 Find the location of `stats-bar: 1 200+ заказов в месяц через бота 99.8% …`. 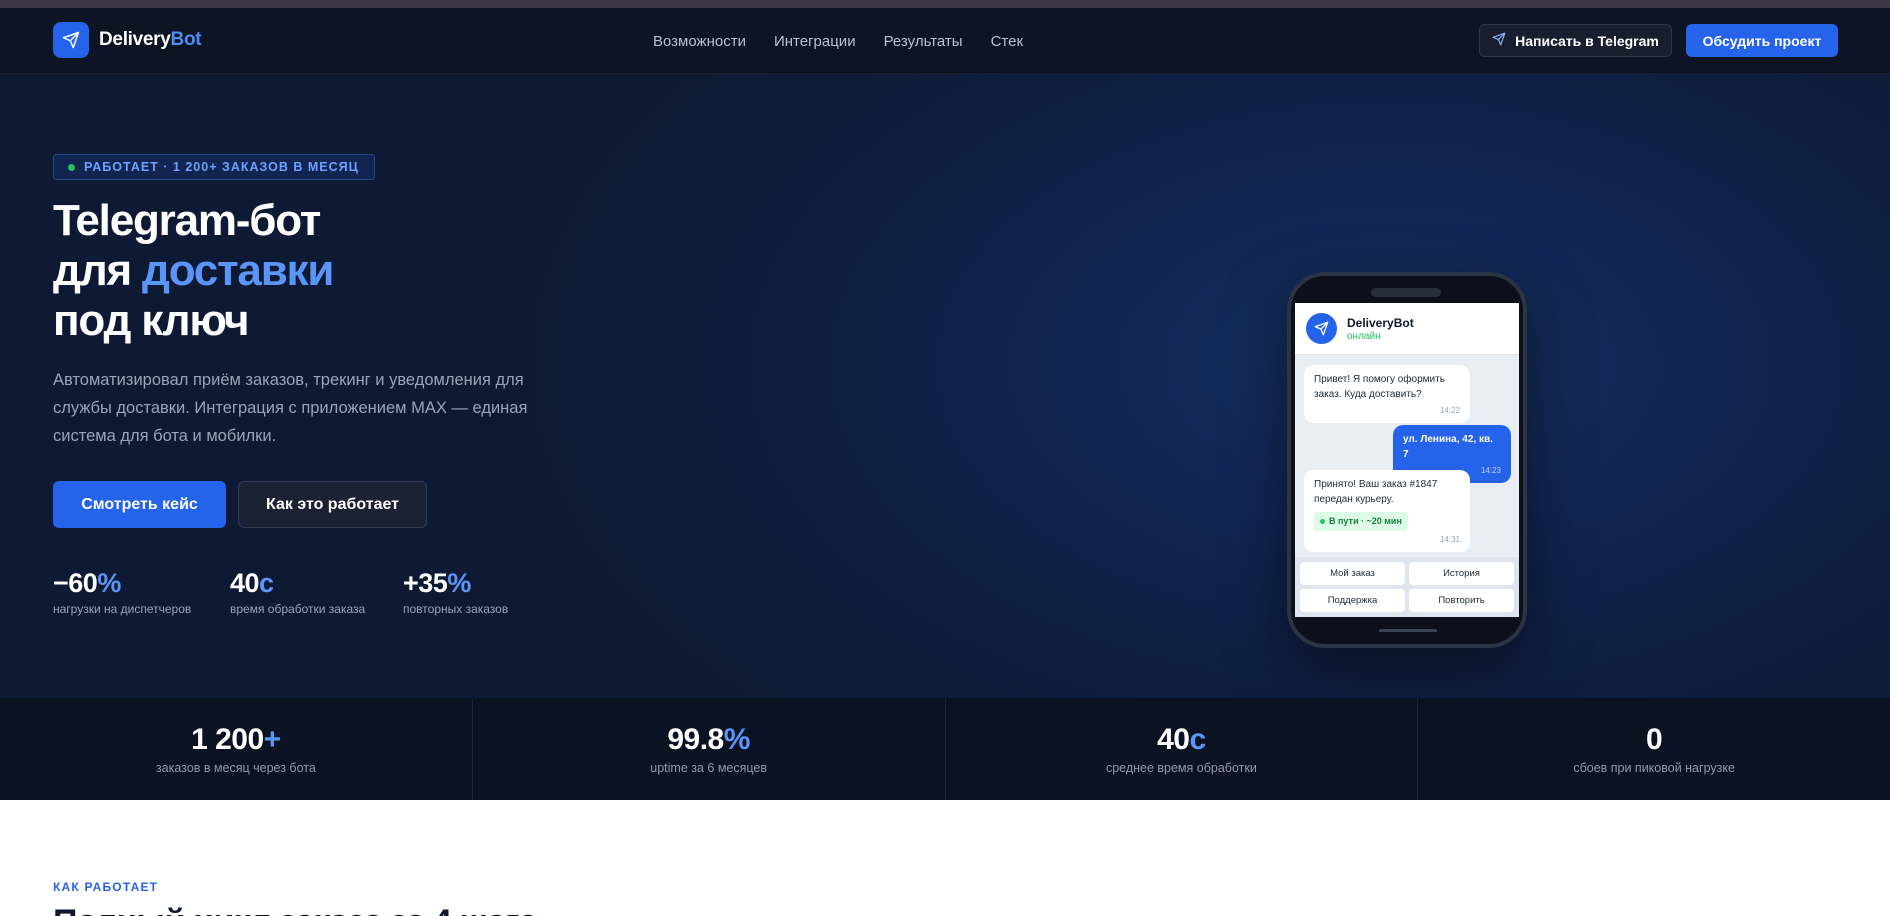

stats-bar: 1 200+ заказов в месяц через бота 99.8% … is located at coordinates (945, 749).